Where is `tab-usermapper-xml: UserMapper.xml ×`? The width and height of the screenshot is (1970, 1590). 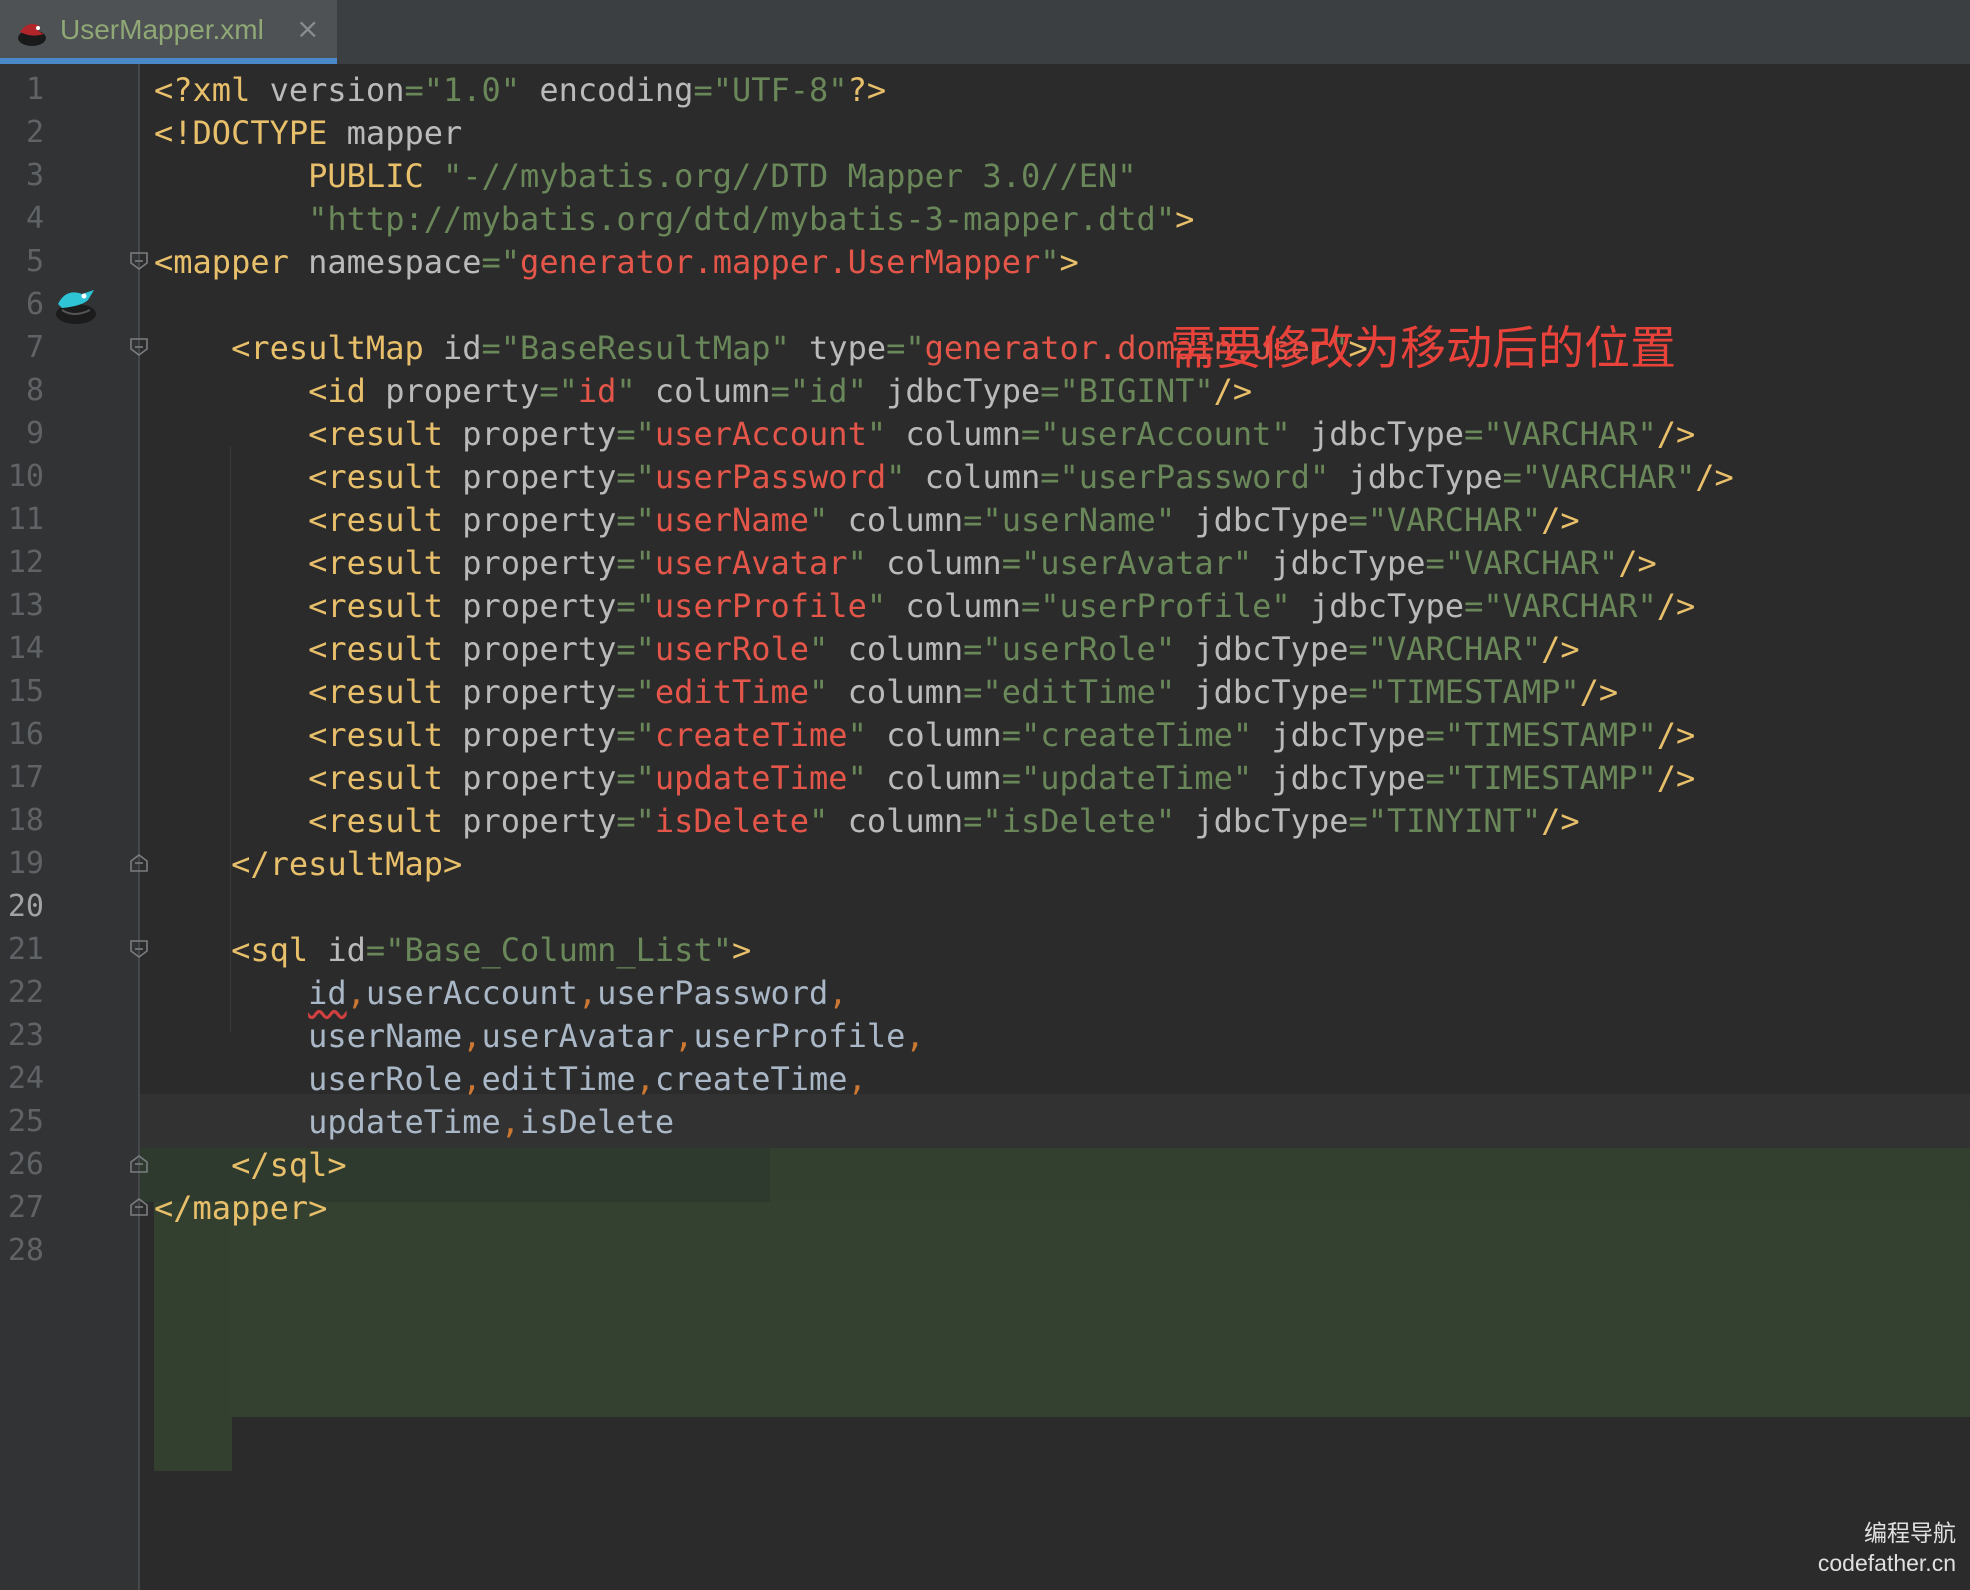
tab-usermapper-xml: UserMapper.xml × is located at coordinates (168, 32).